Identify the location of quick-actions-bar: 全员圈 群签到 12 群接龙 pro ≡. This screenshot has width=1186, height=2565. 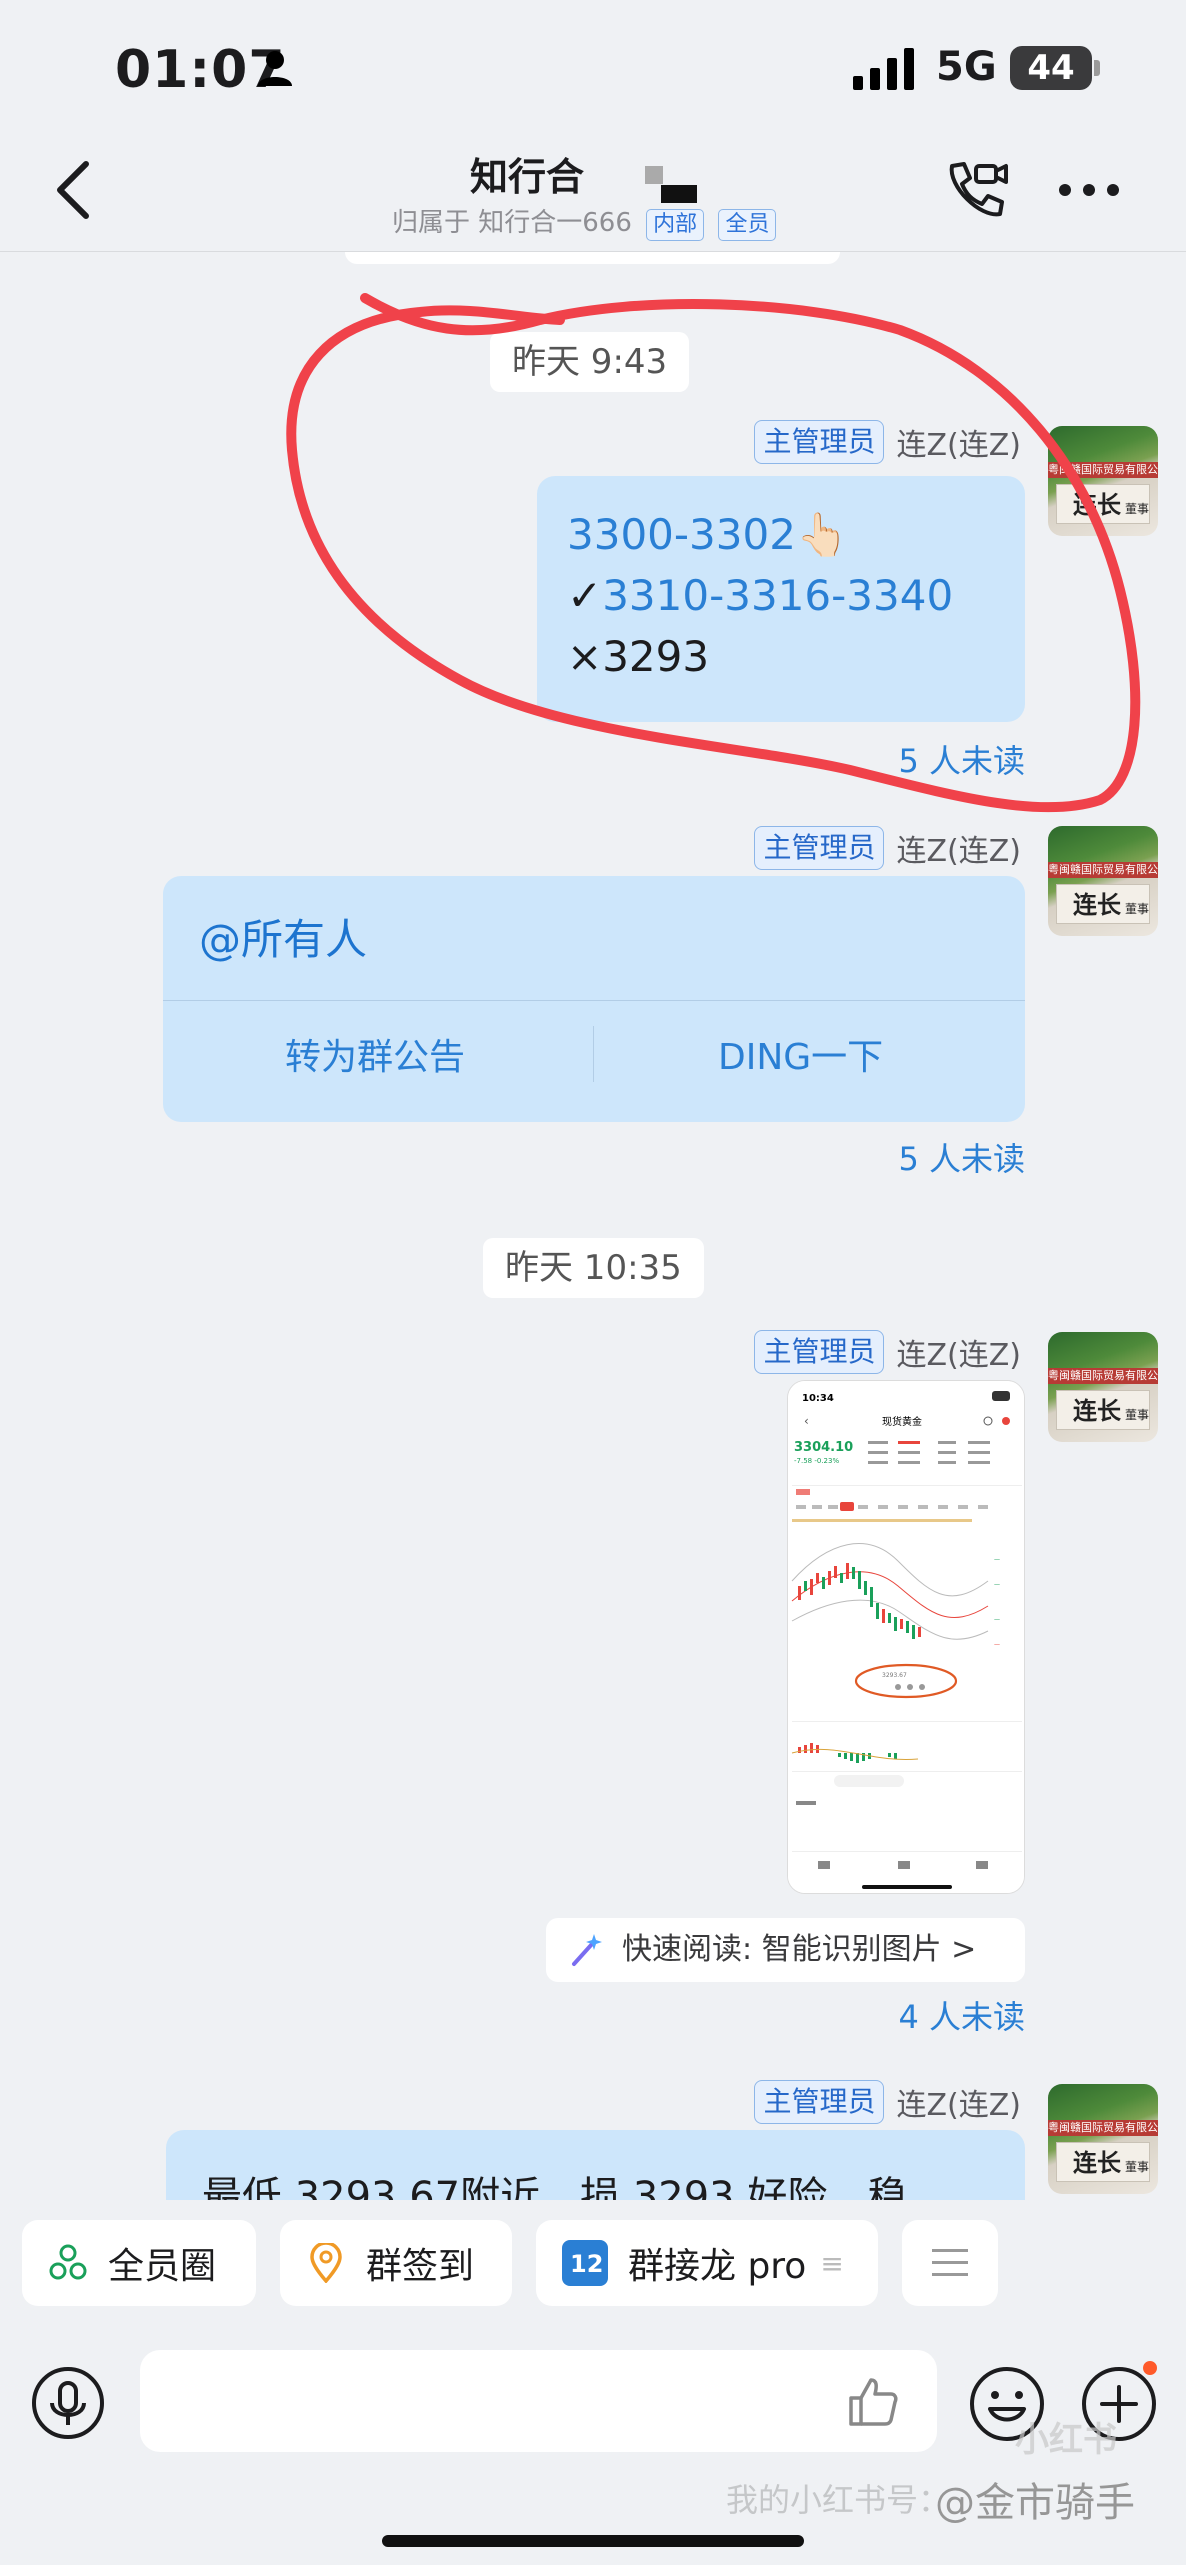
(593, 2265).